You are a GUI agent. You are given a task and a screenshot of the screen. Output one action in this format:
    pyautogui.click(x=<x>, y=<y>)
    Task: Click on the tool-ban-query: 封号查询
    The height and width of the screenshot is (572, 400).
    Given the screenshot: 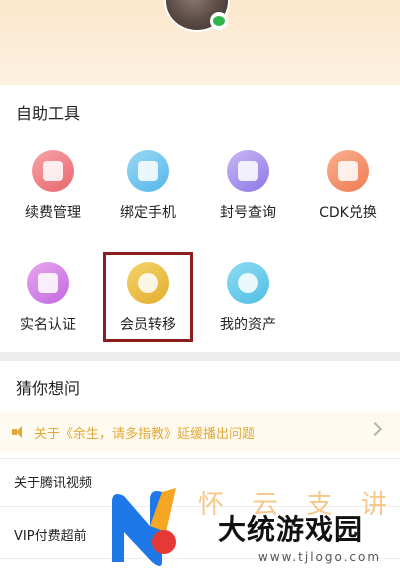 What is the action you would take?
    pyautogui.click(x=248, y=186)
    